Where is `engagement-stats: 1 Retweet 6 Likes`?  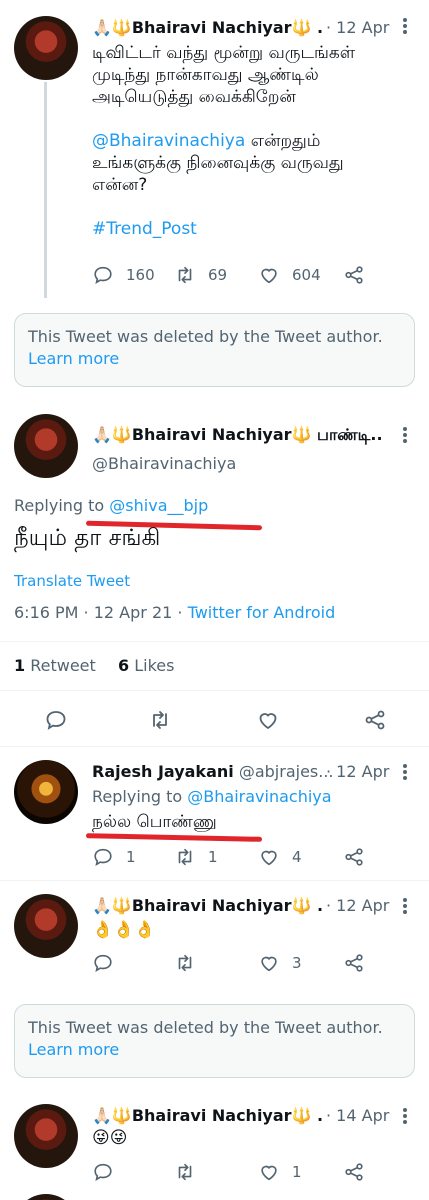
engagement-stats: 1 Retweet 6 Likes is located at coordinates (94, 665).